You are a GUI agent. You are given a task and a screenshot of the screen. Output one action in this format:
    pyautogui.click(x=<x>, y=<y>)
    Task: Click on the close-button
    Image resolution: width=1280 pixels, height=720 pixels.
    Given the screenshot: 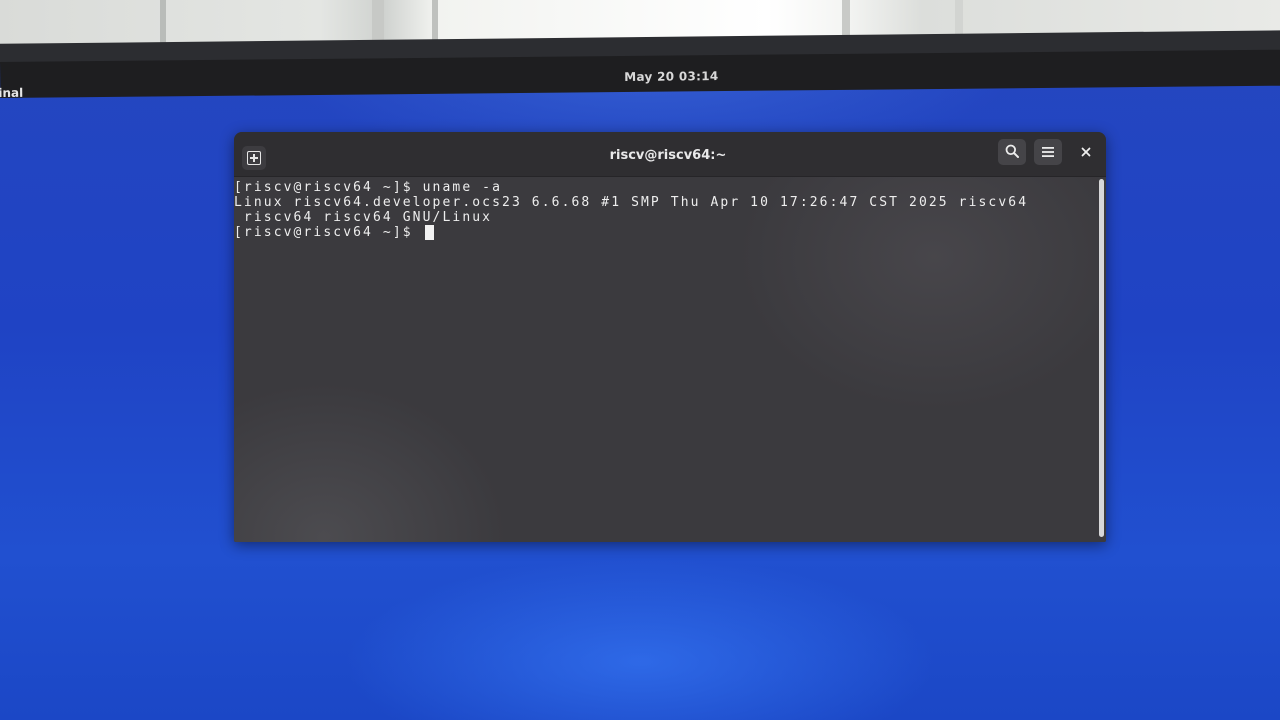 What is the action you would take?
    pyautogui.click(x=1086, y=153)
    